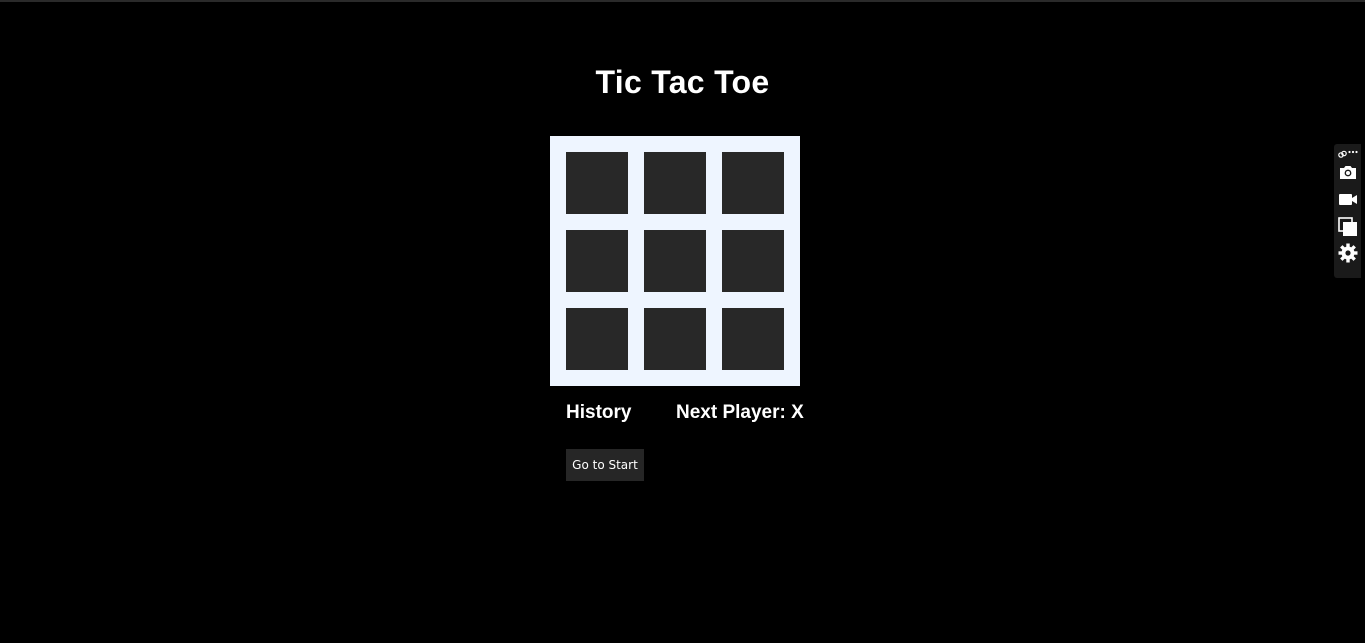 The image size is (1365, 643). I want to click on camera-icon, so click(1348, 172).